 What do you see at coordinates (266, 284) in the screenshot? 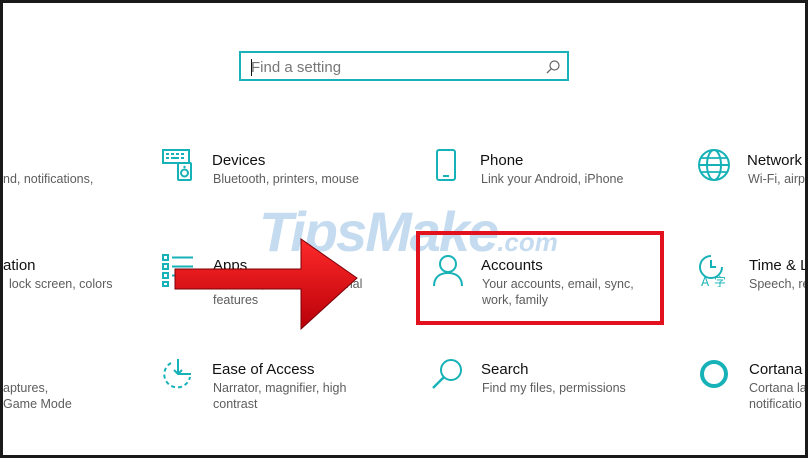
I see `red-arrow-annotation` at bounding box center [266, 284].